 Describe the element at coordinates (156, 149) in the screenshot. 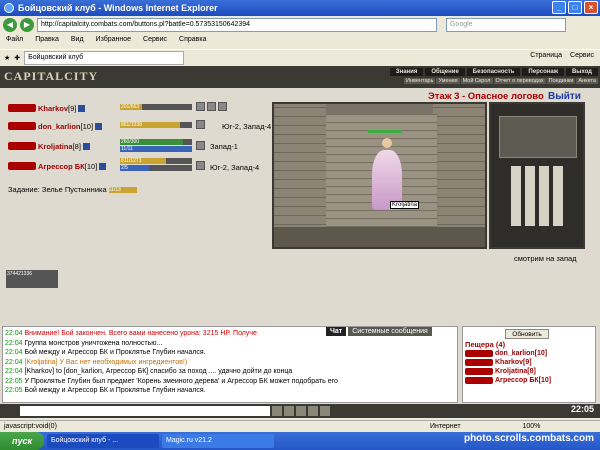

I see `mana-bar: 11/11` at that location.